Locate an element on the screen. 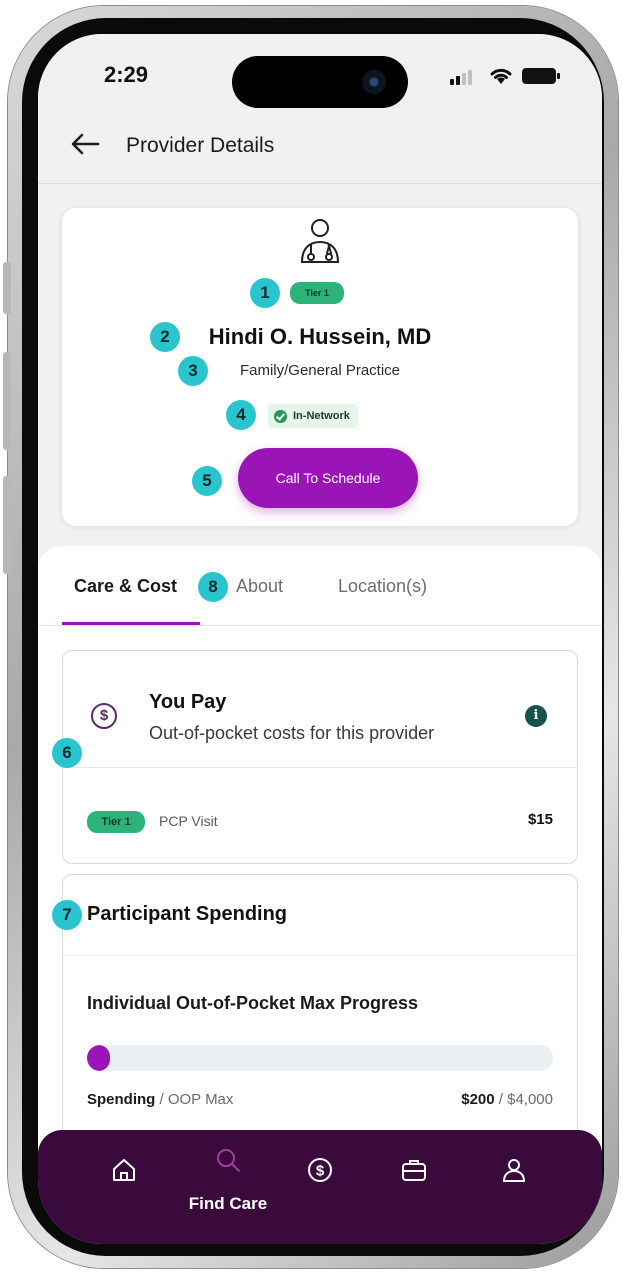  dynamic-island is located at coordinates (320, 82).